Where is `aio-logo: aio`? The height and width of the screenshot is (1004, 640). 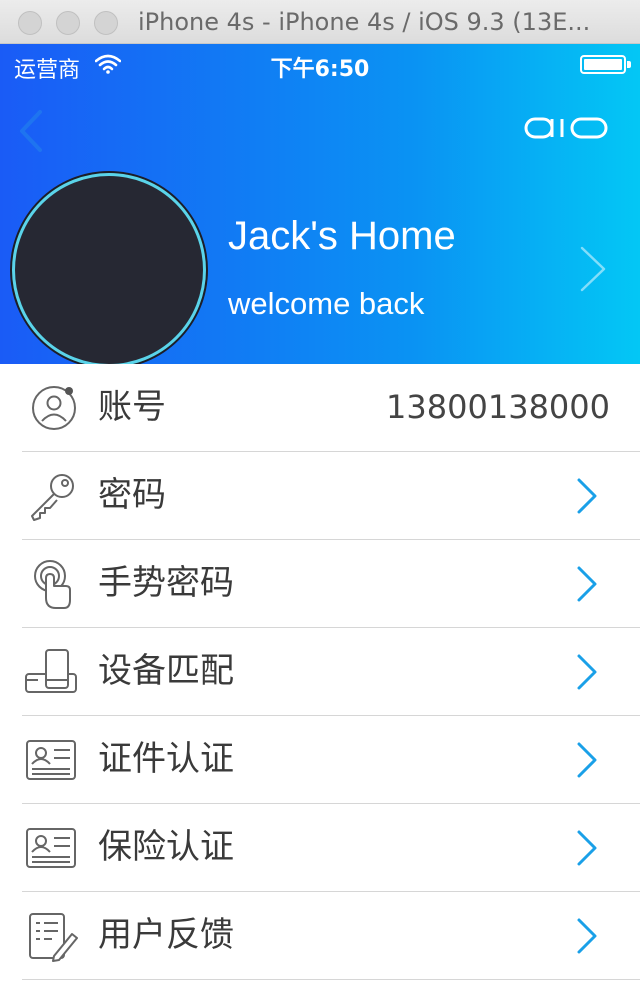 aio-logo: aio is located at coordinates (566, 128).